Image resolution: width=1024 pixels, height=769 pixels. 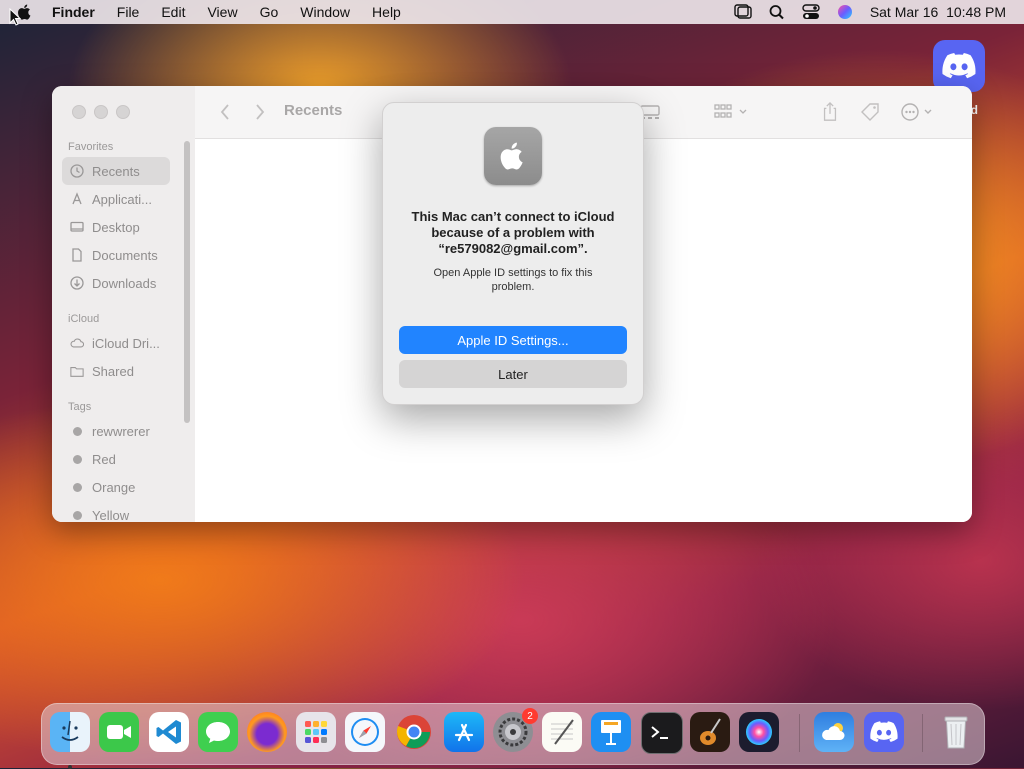 I want to click on menu-window: Window, so click(x=325, y=12).